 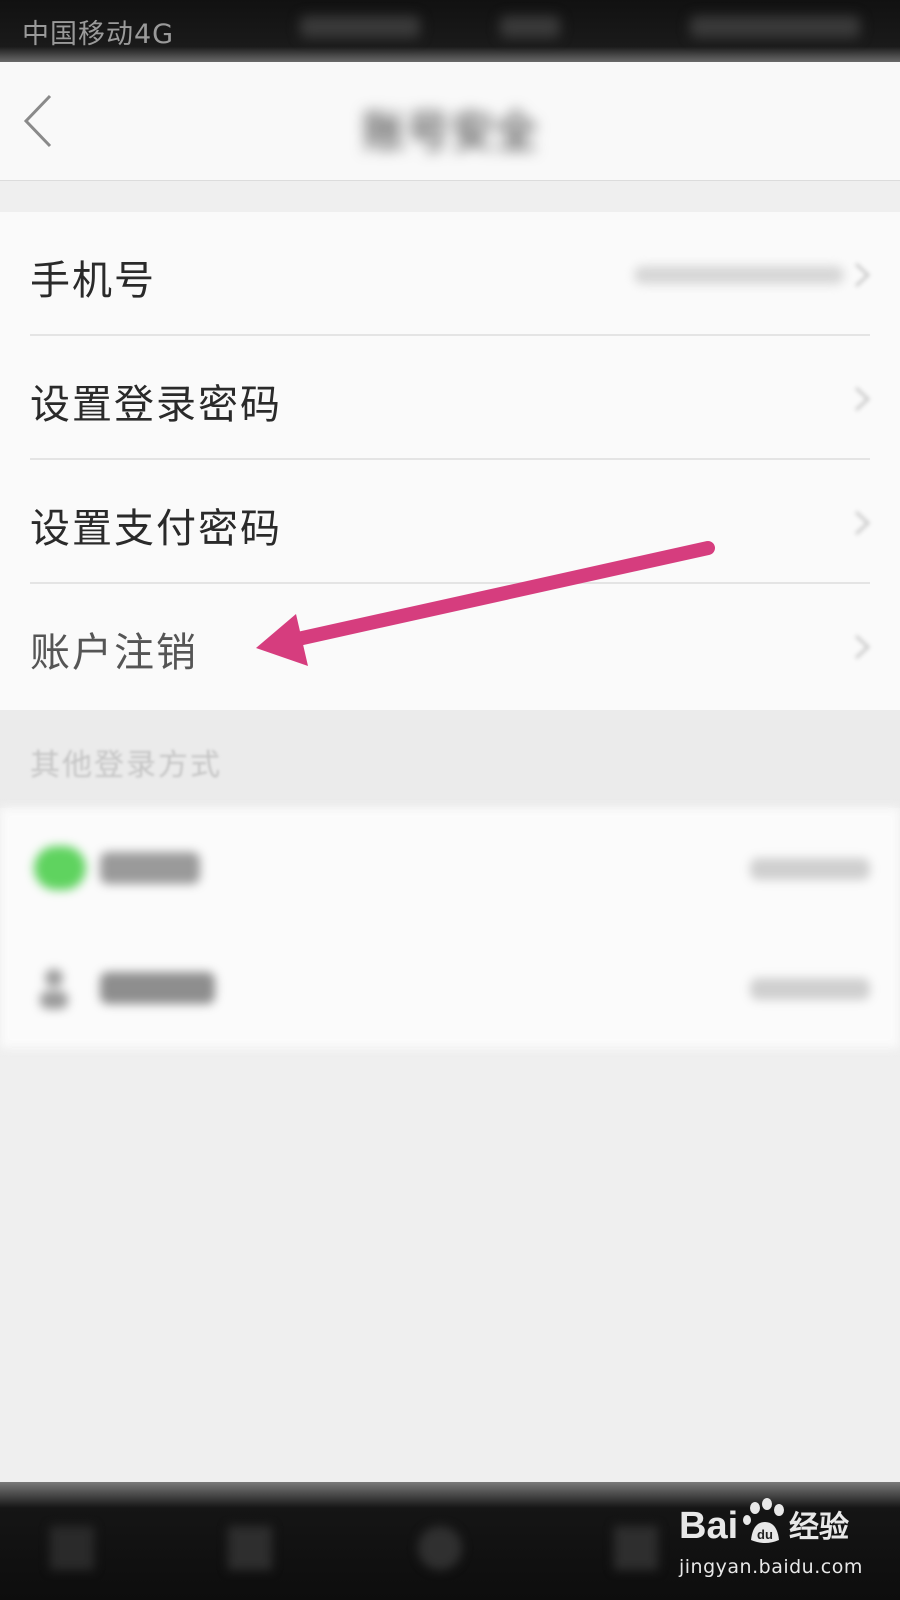 What do you see at coordinates (156, 405) in the screenshot?
I see `settings-item-label: 设置登录密码` at bounding box center [156, 405].